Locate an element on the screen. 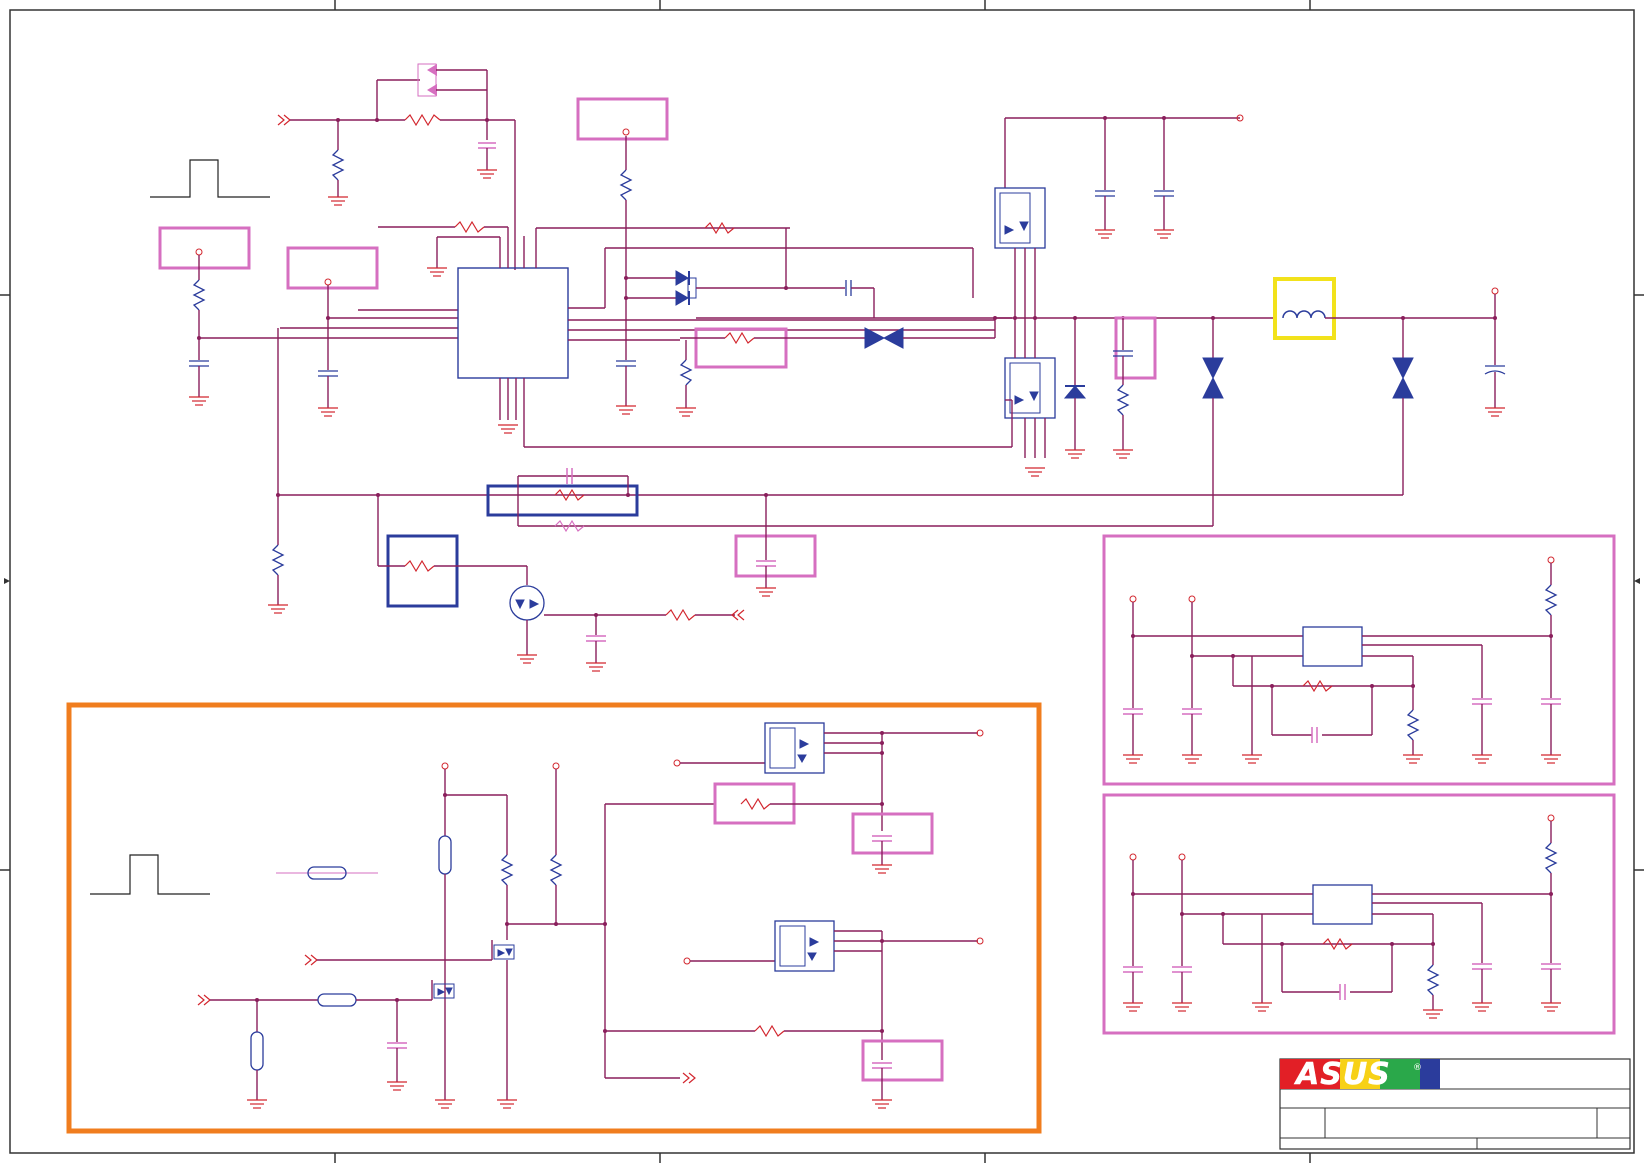 The image size is (1644, 1163). title-block: ASUS ® is located at coordinates (1455, 1103).